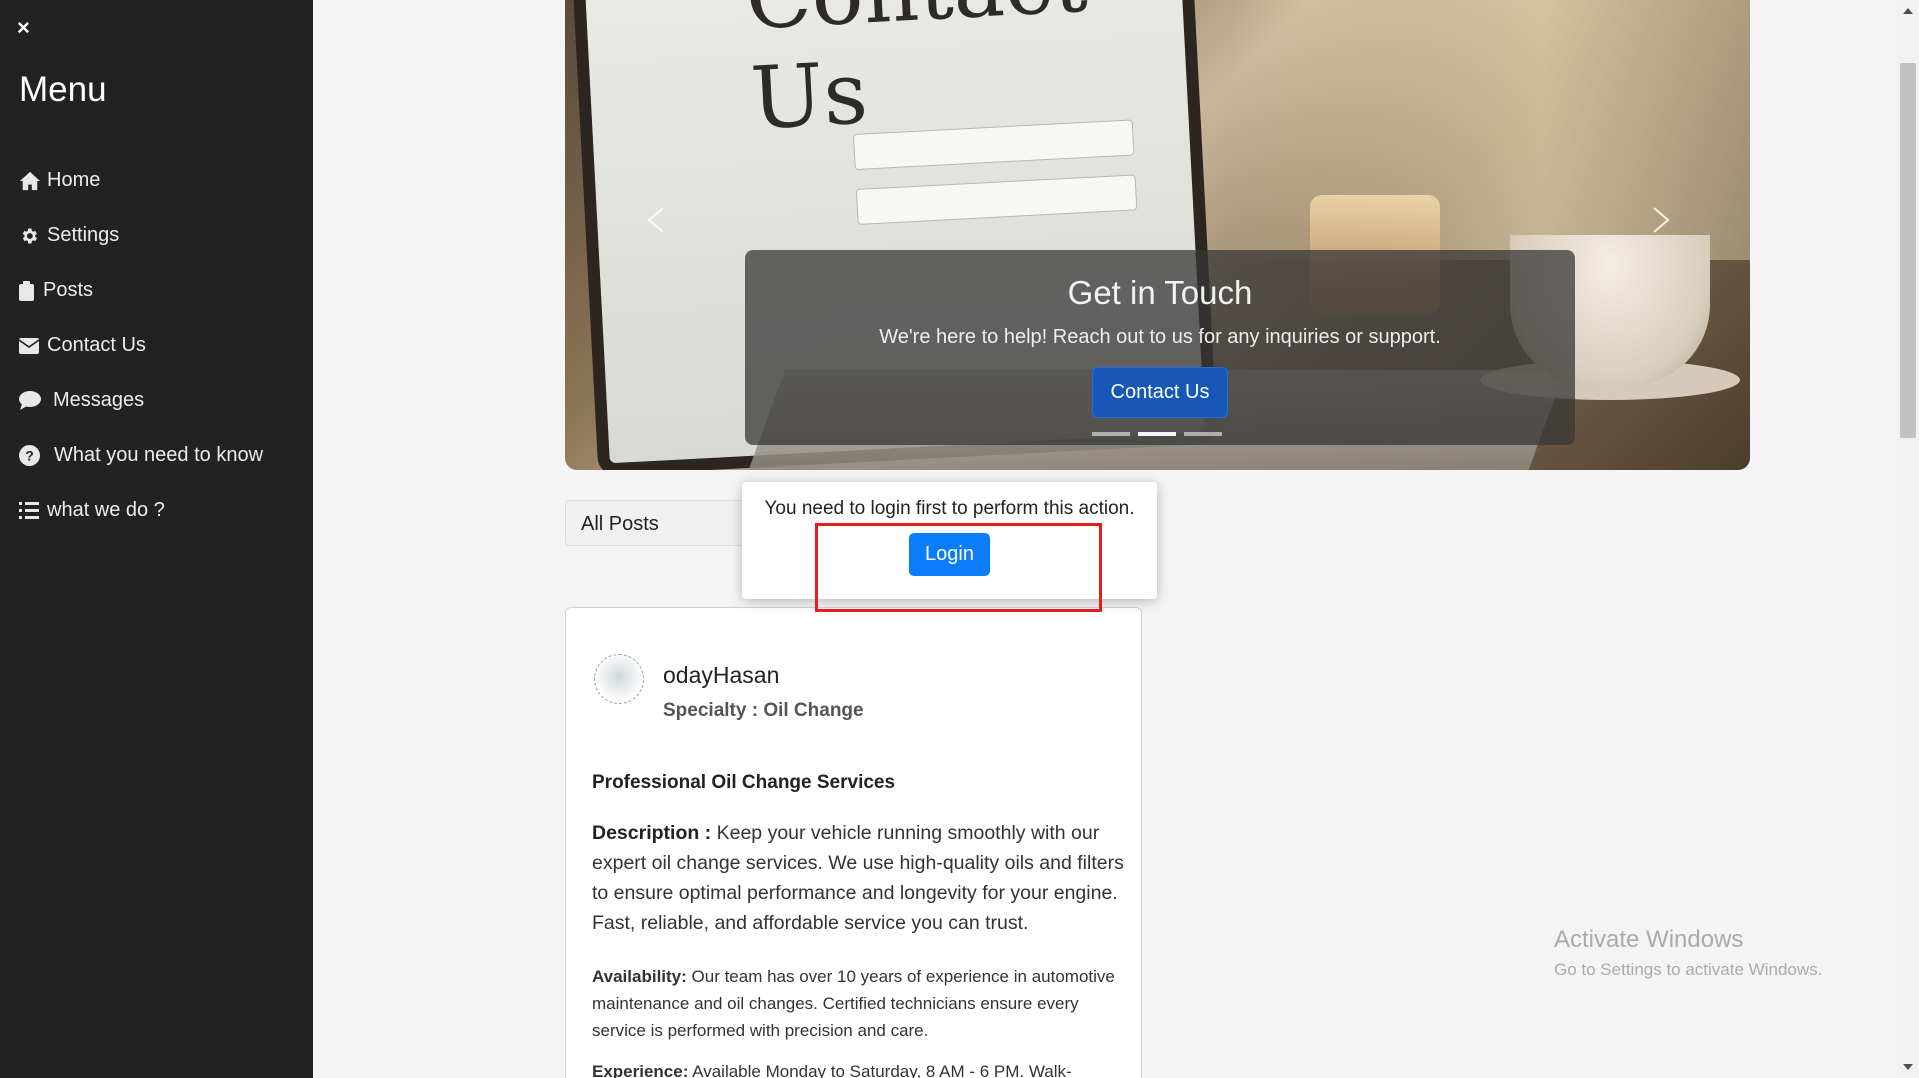 The image size is (1919, 1078). I want to click on availability-label: Availability:, so click(639, 976).